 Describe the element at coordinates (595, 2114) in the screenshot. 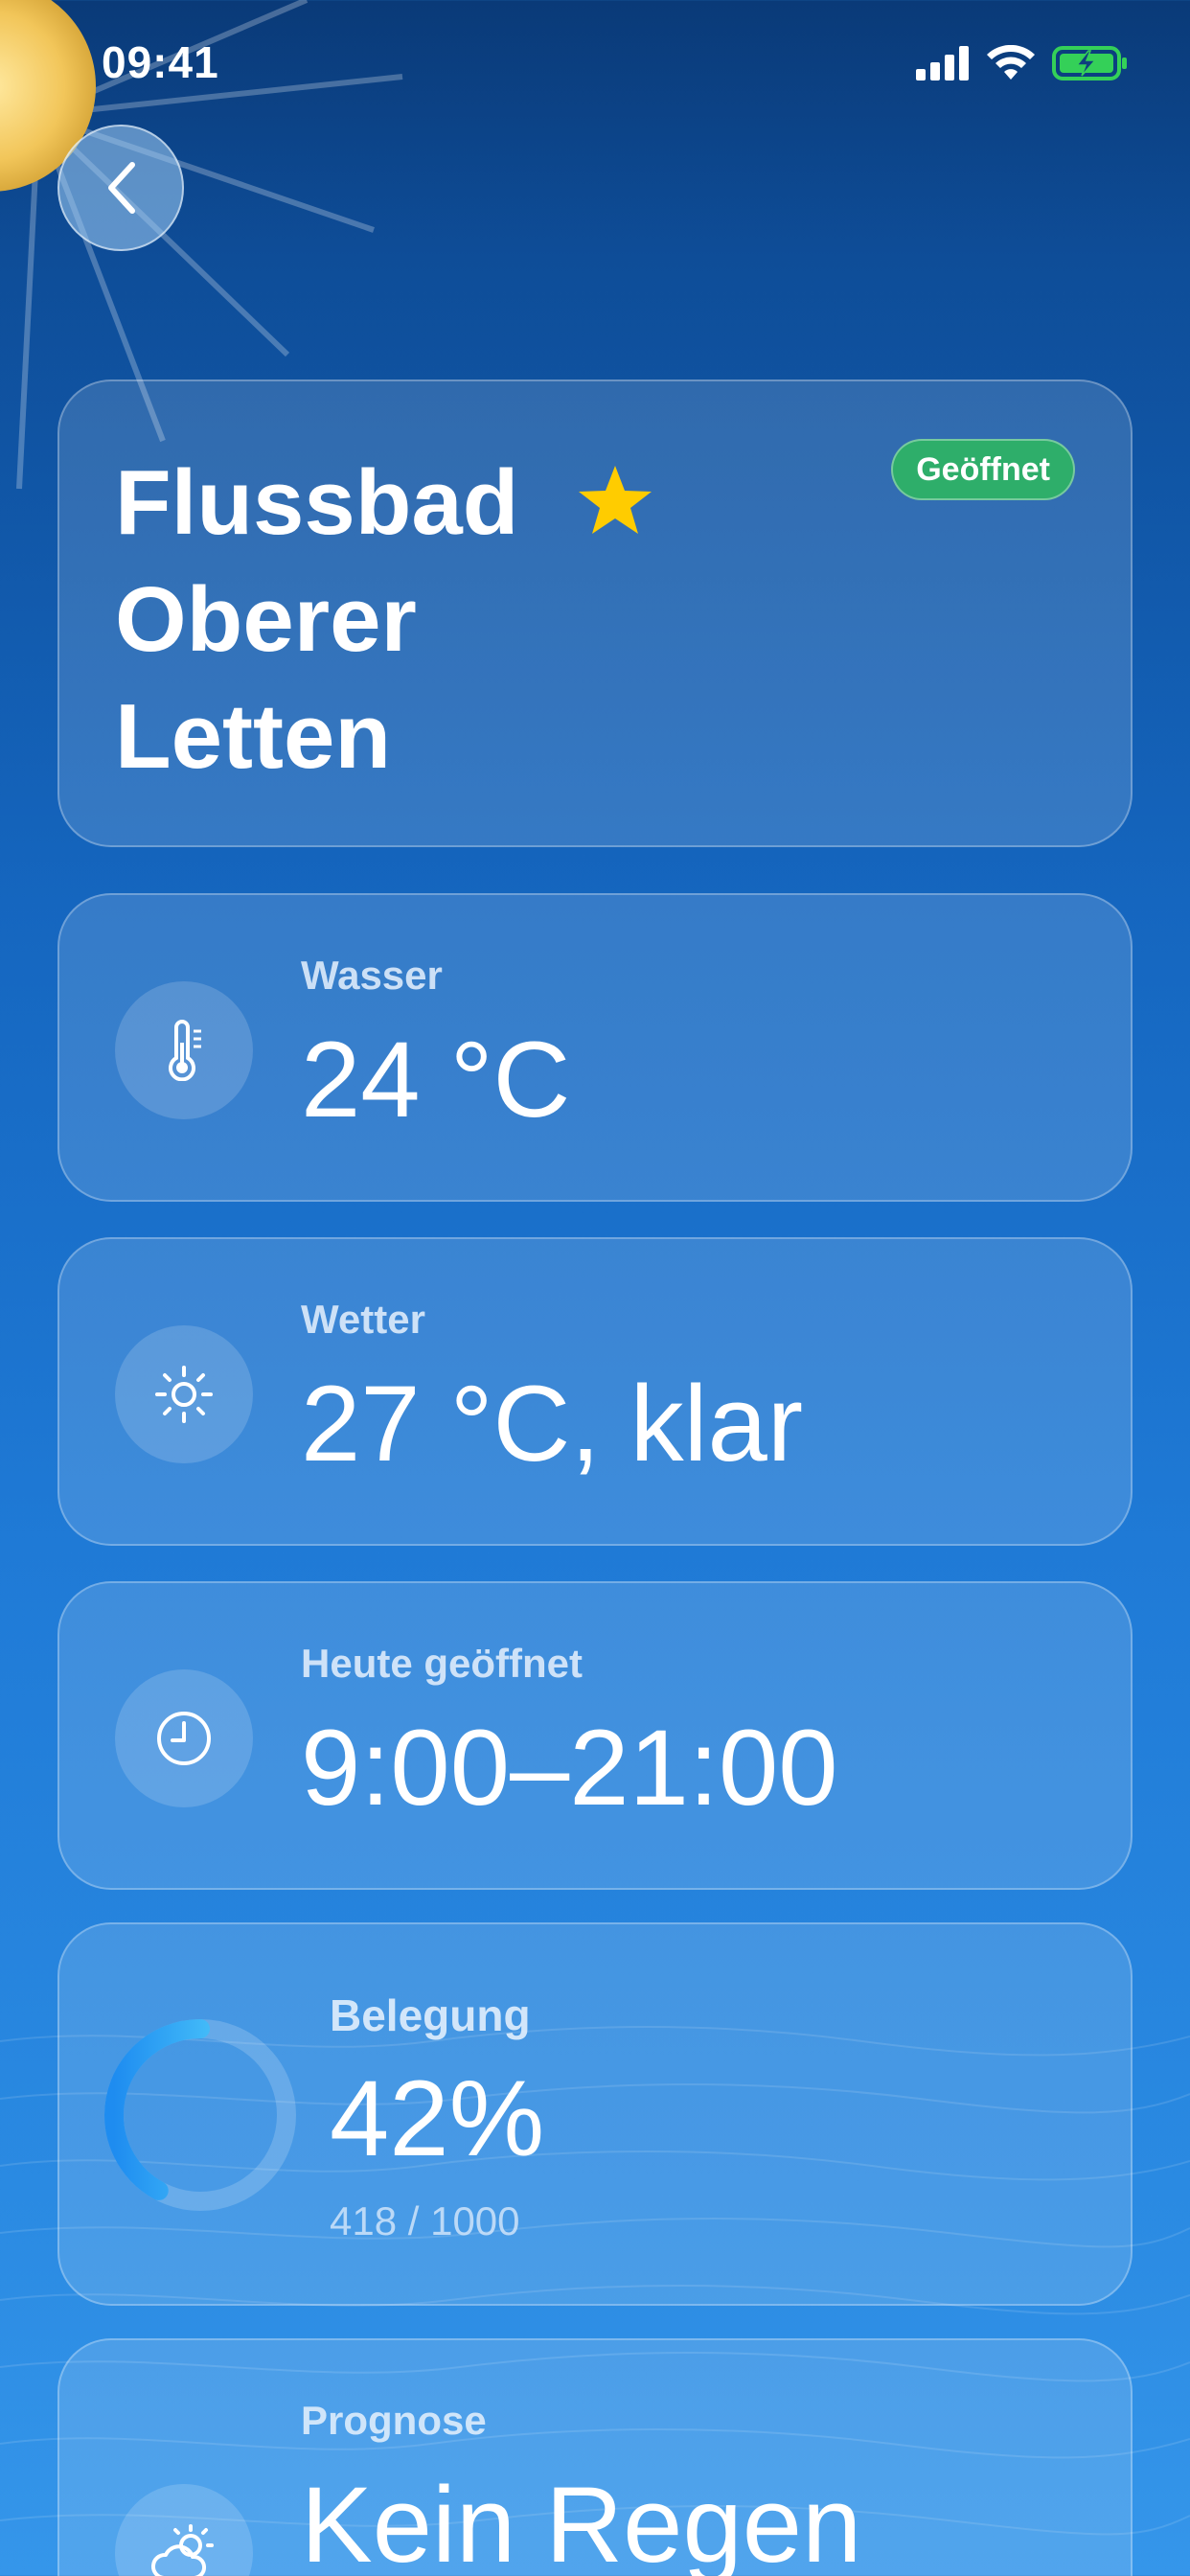

I see `occupancy-card: Belegung 42% 418 / 1000` at that location.